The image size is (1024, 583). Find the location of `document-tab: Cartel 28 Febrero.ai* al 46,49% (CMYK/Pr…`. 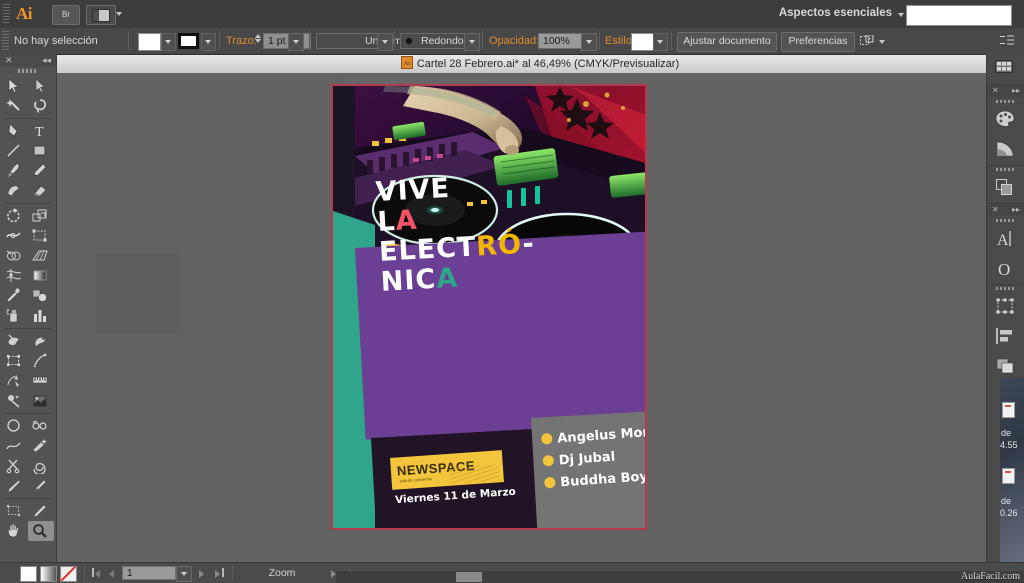

document-tab: Cartel 28 Febrero.ai* al 46,49% (CMYK/Pr… is located at coordinates (540, 64).